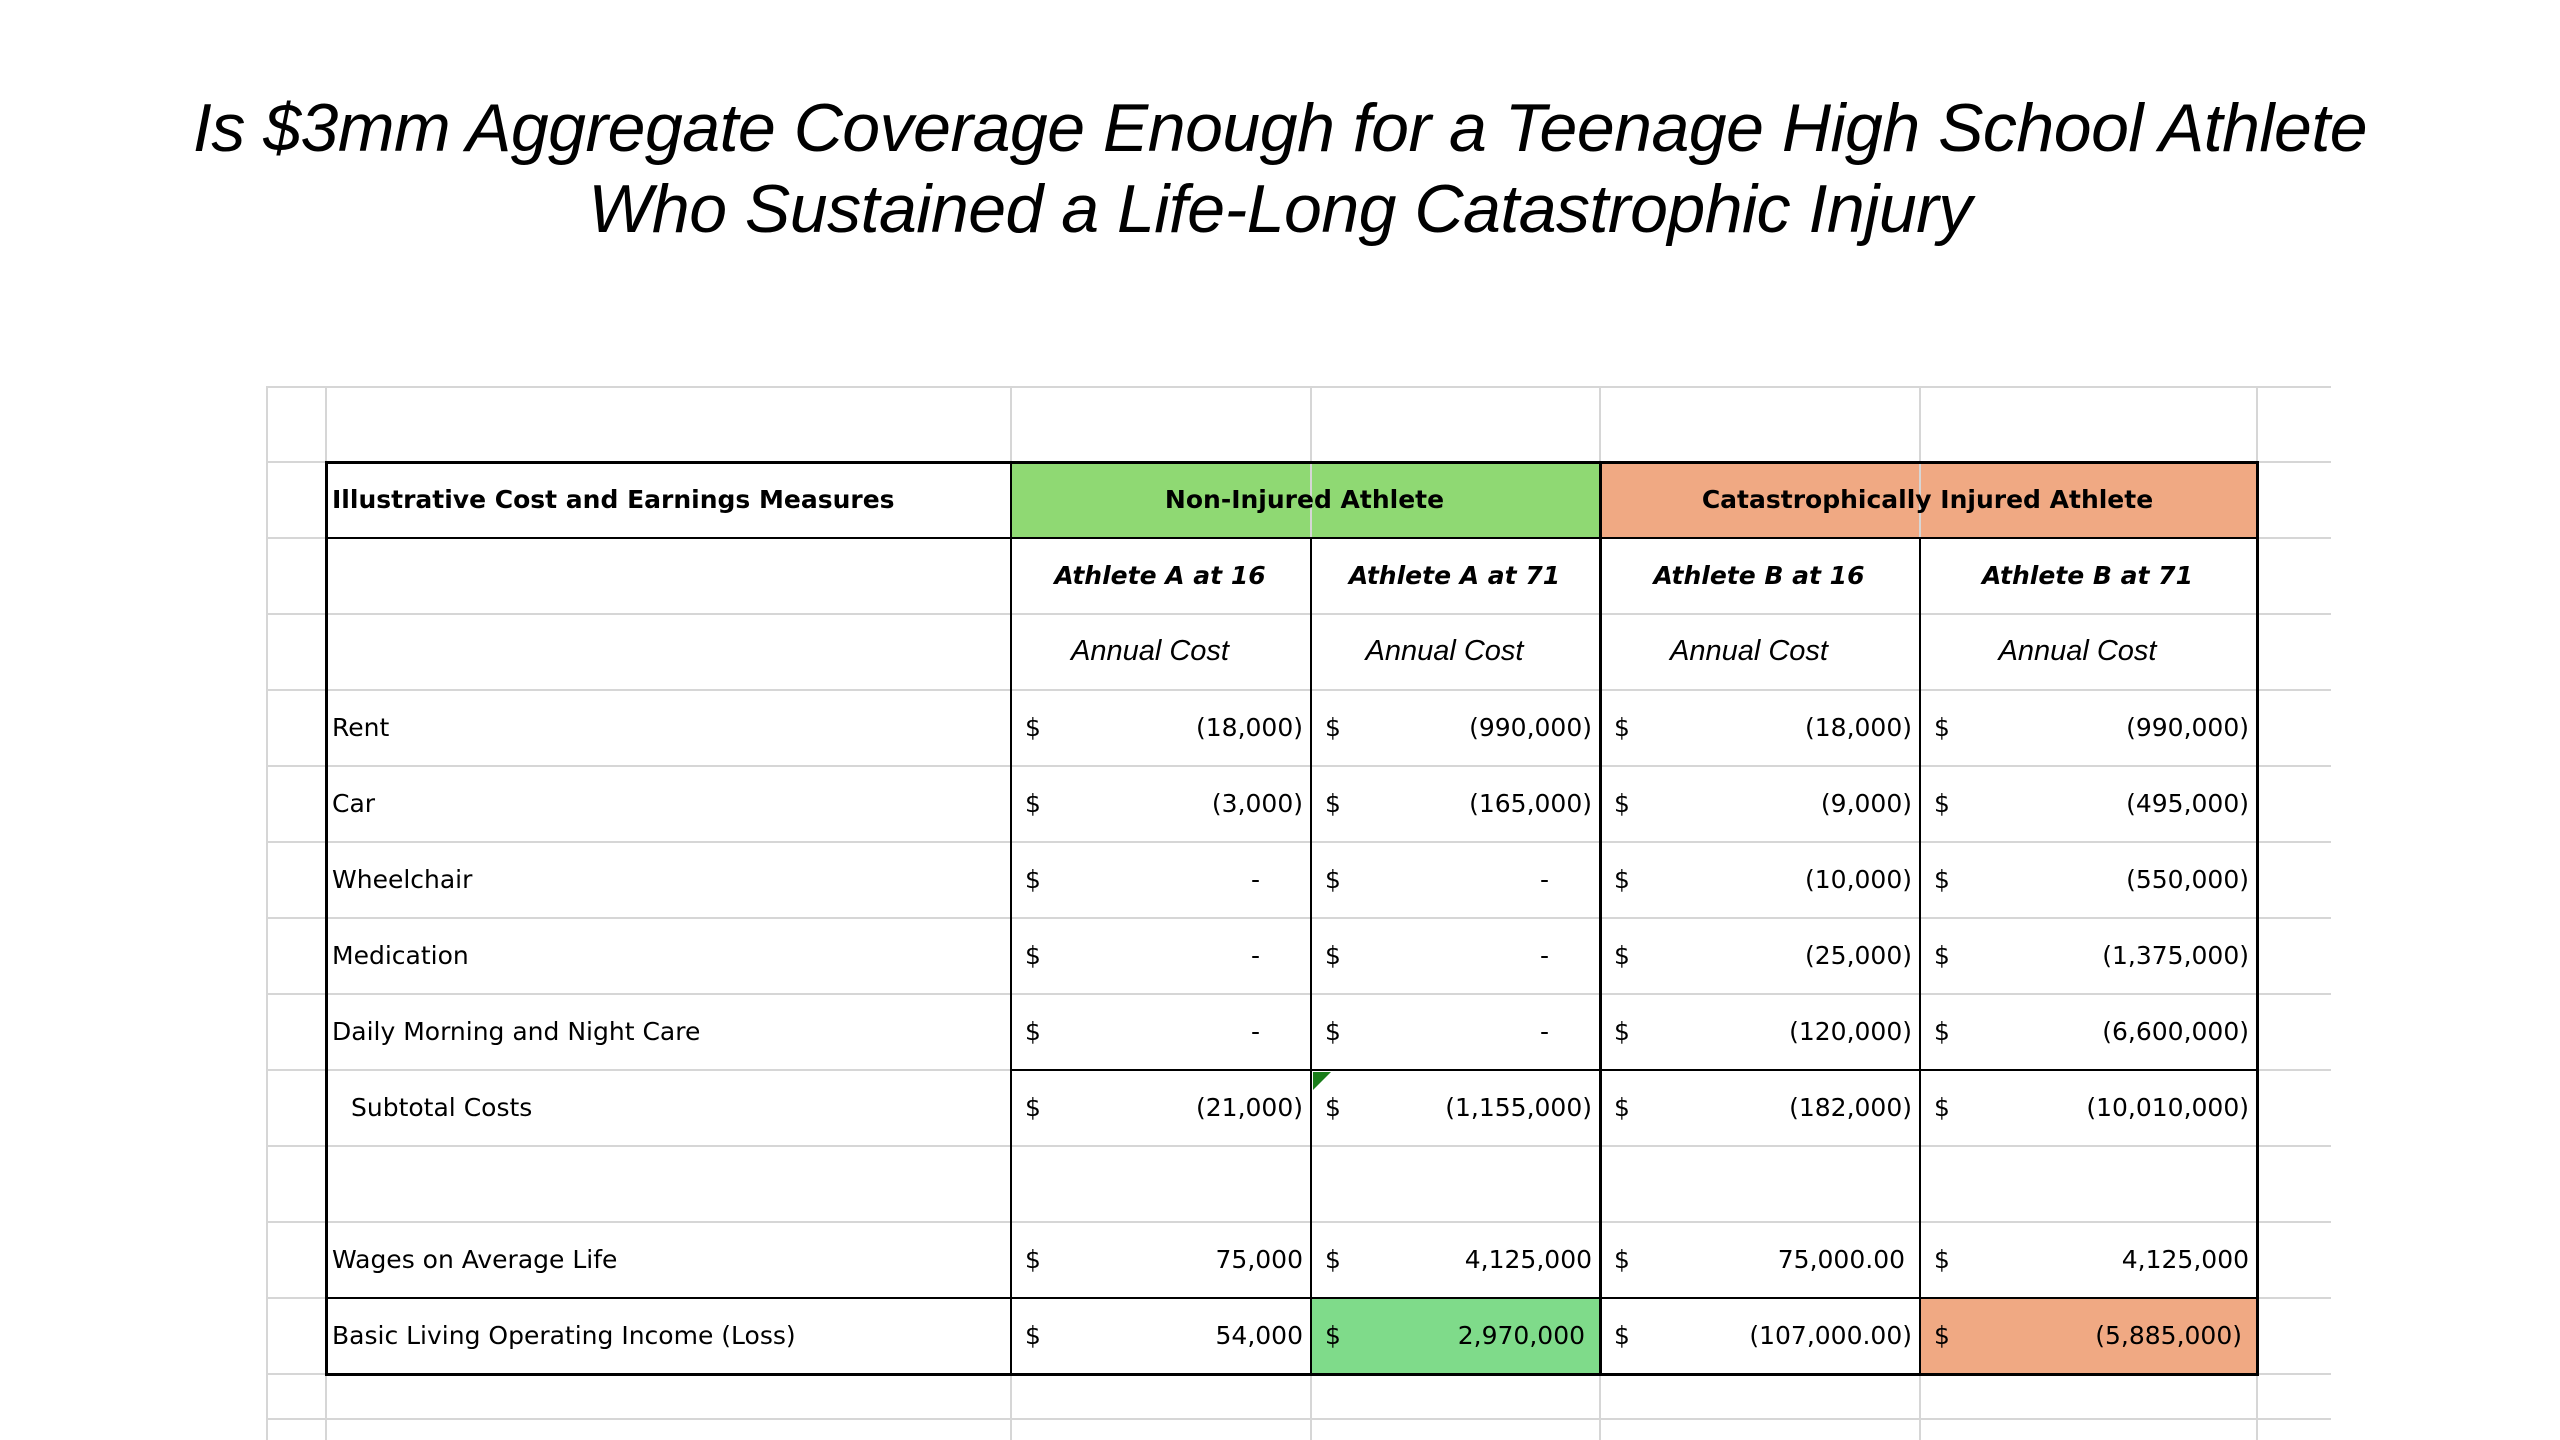  I want to click on cell-value: 75,000, so click(1259, 1259).